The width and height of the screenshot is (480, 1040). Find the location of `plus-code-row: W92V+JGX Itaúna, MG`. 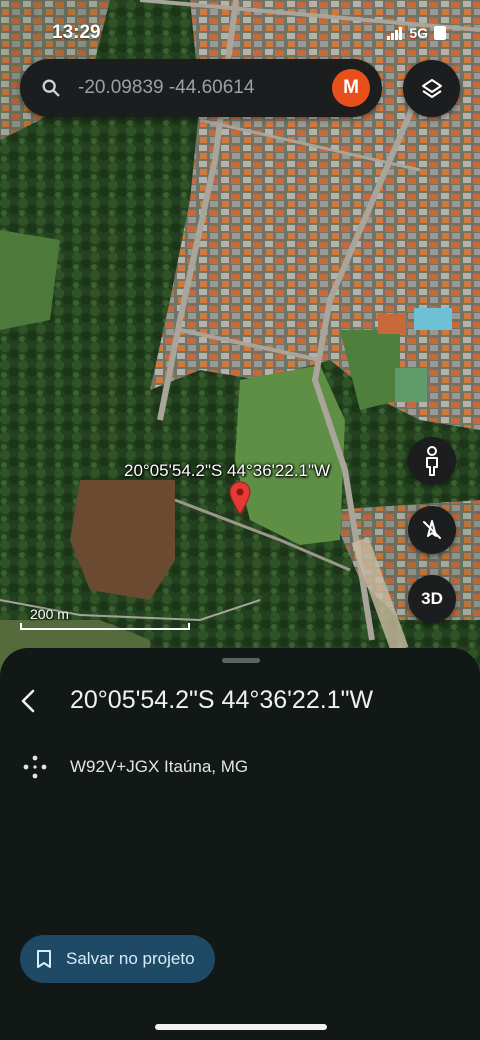

plus-code-row: W92V+JGX Itaúna, MG is located at coordinates (135, 767).